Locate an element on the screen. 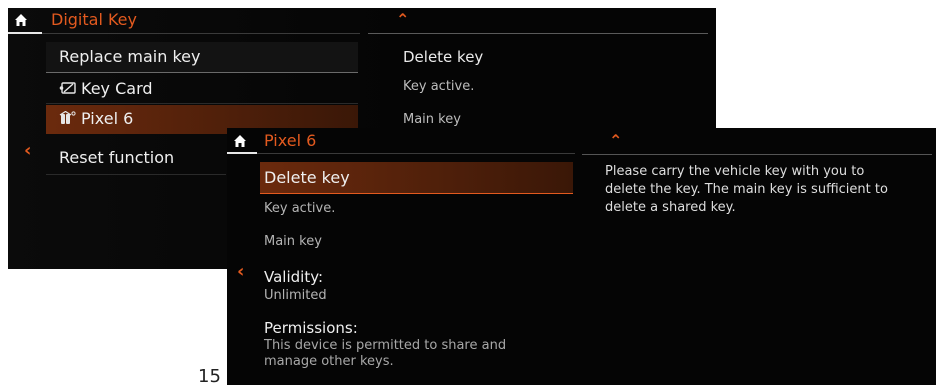  menu-item-label: Pixel 6 is located at coordinates (107, 118).